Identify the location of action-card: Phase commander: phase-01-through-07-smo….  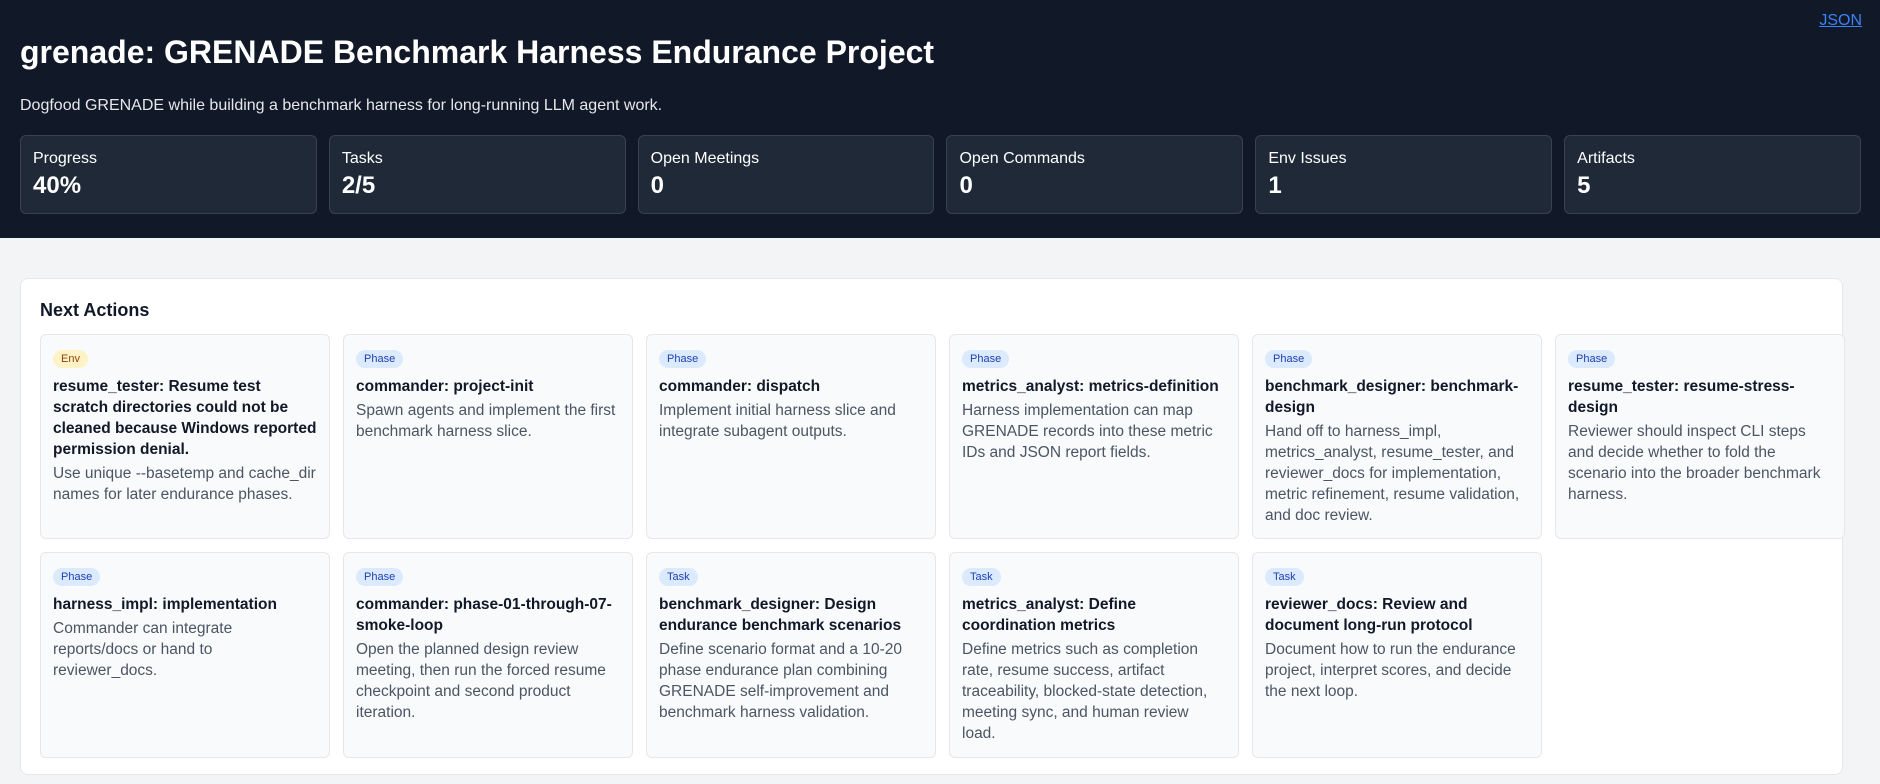
(488, 655).